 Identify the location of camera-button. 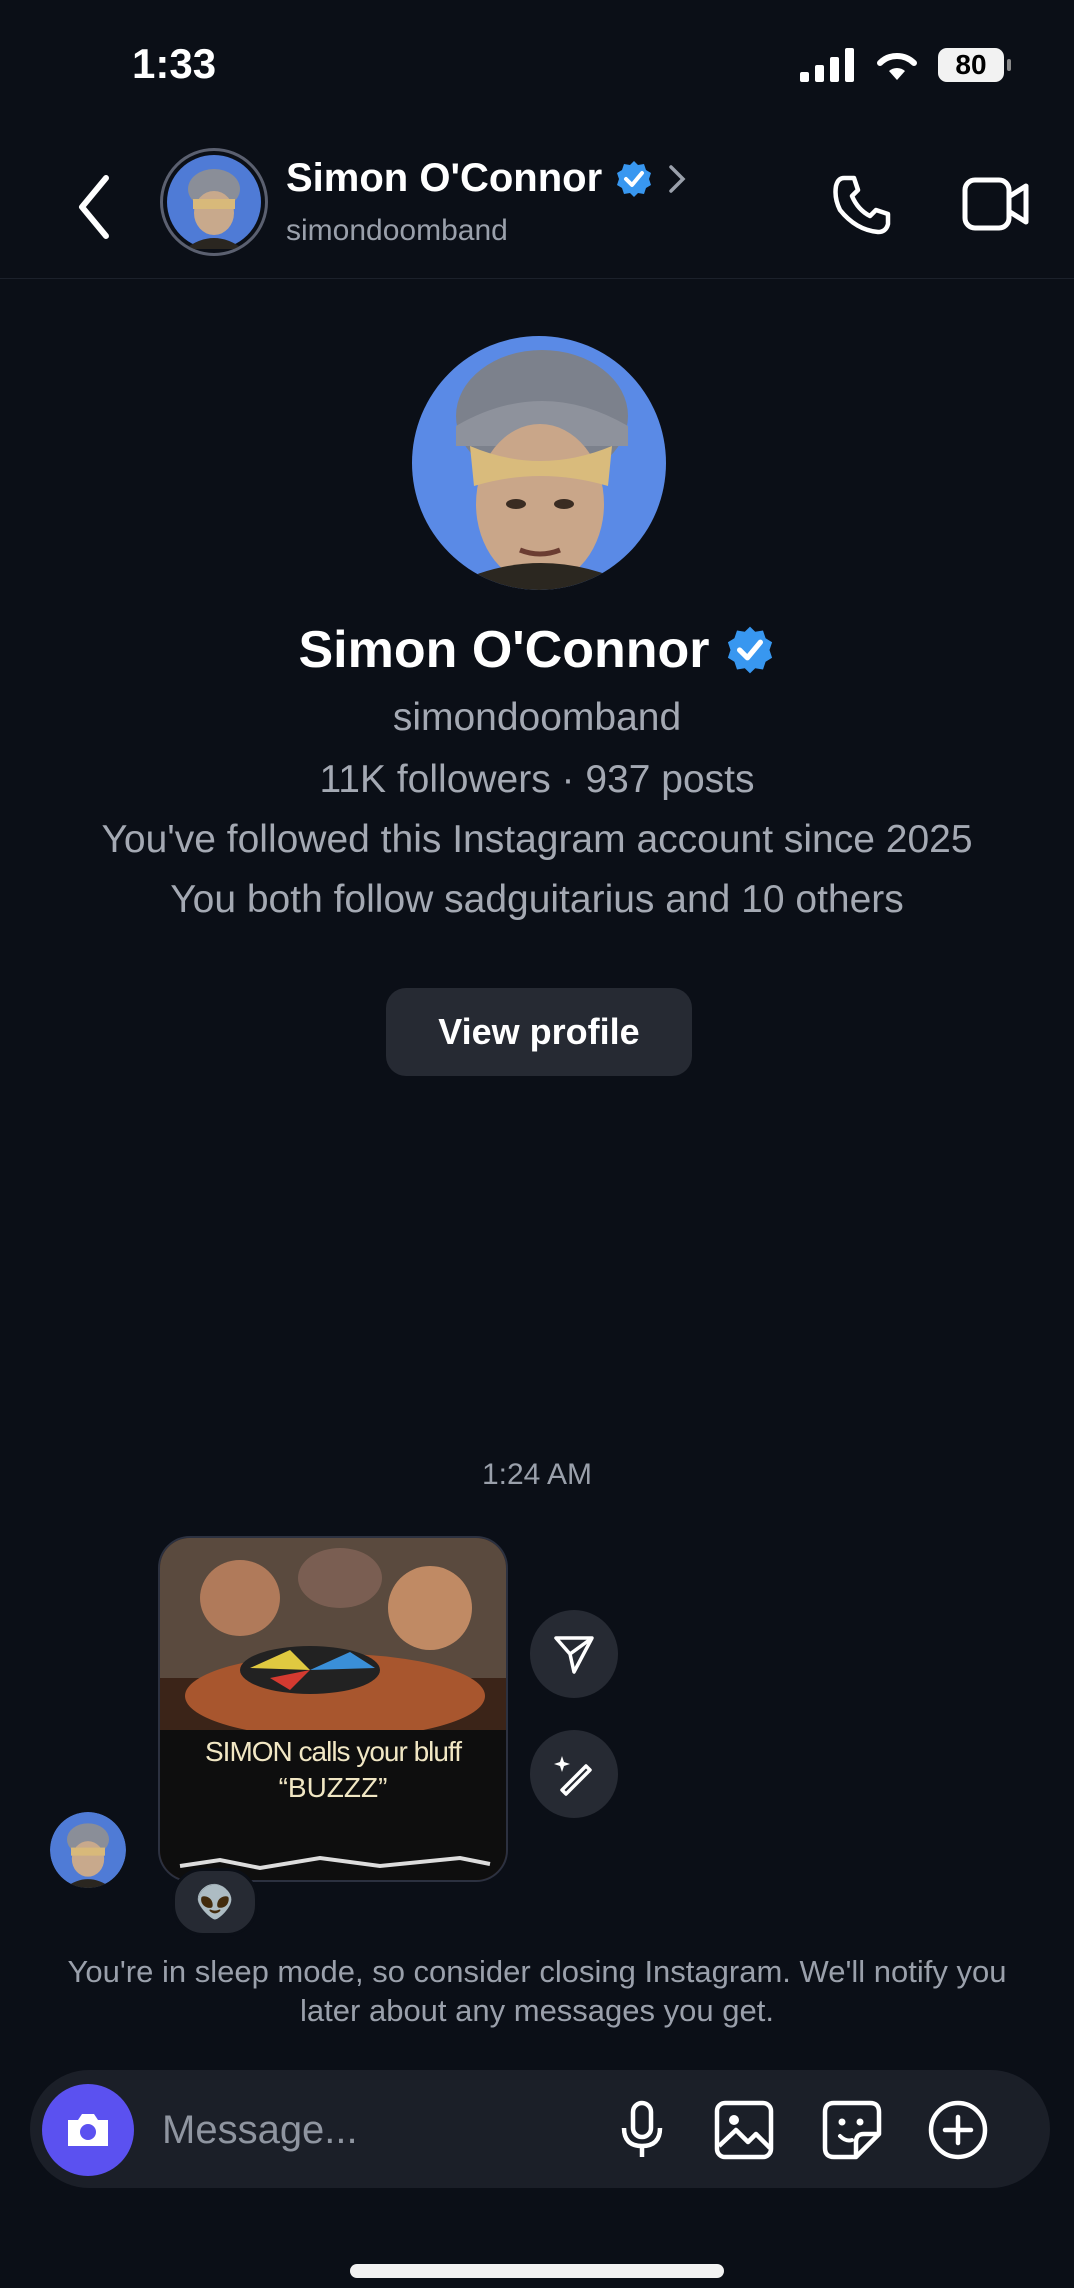
(88, 2130).